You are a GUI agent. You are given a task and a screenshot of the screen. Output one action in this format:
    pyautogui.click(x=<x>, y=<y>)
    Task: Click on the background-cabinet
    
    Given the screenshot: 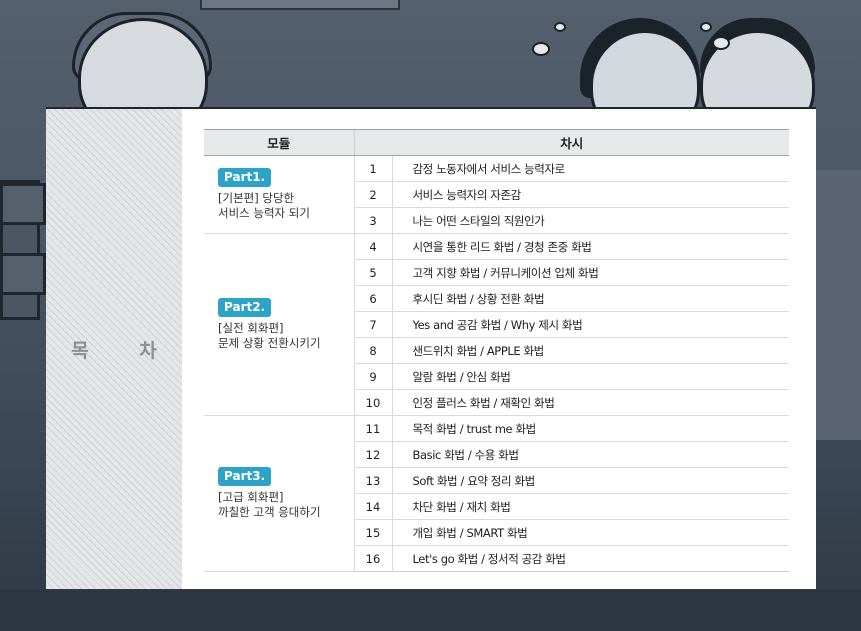 What is the action you would take?
    pyautogui.click(x=23, y=250)
    